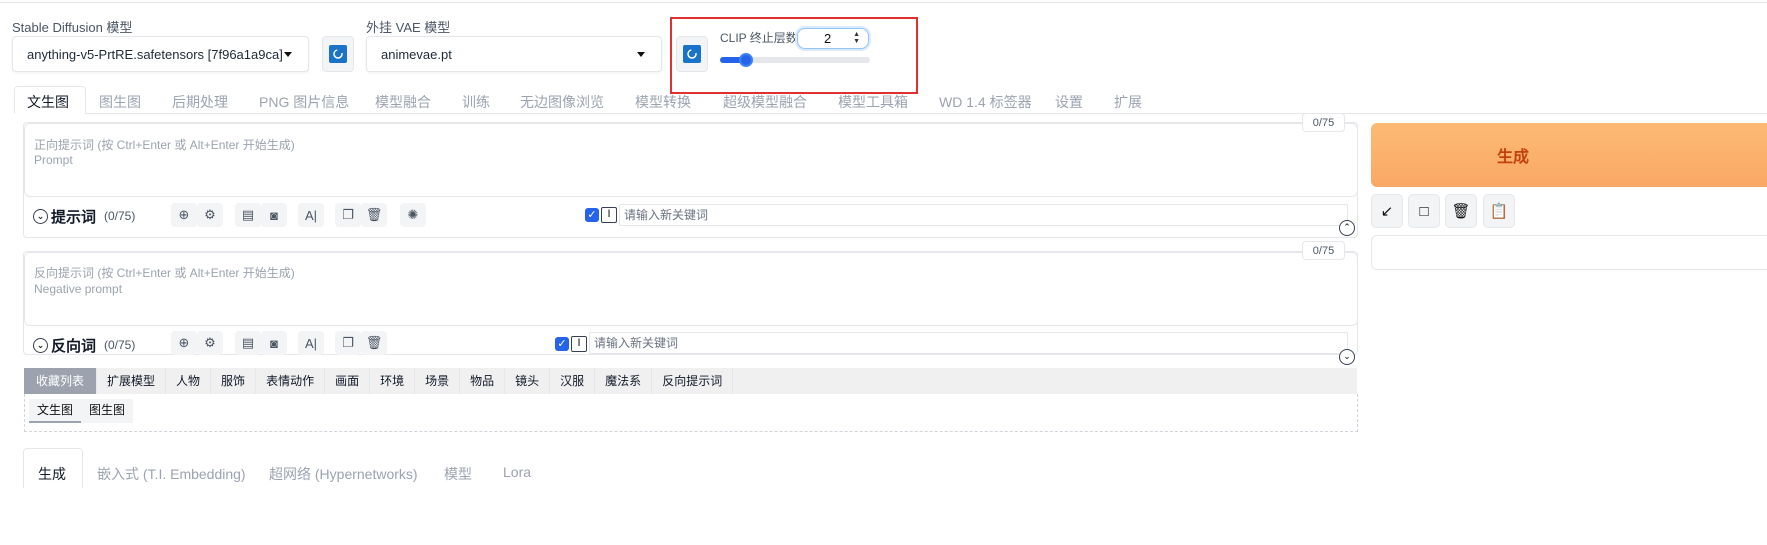  I want to click on tab-txt2img: 文生图, so click(48, 102).